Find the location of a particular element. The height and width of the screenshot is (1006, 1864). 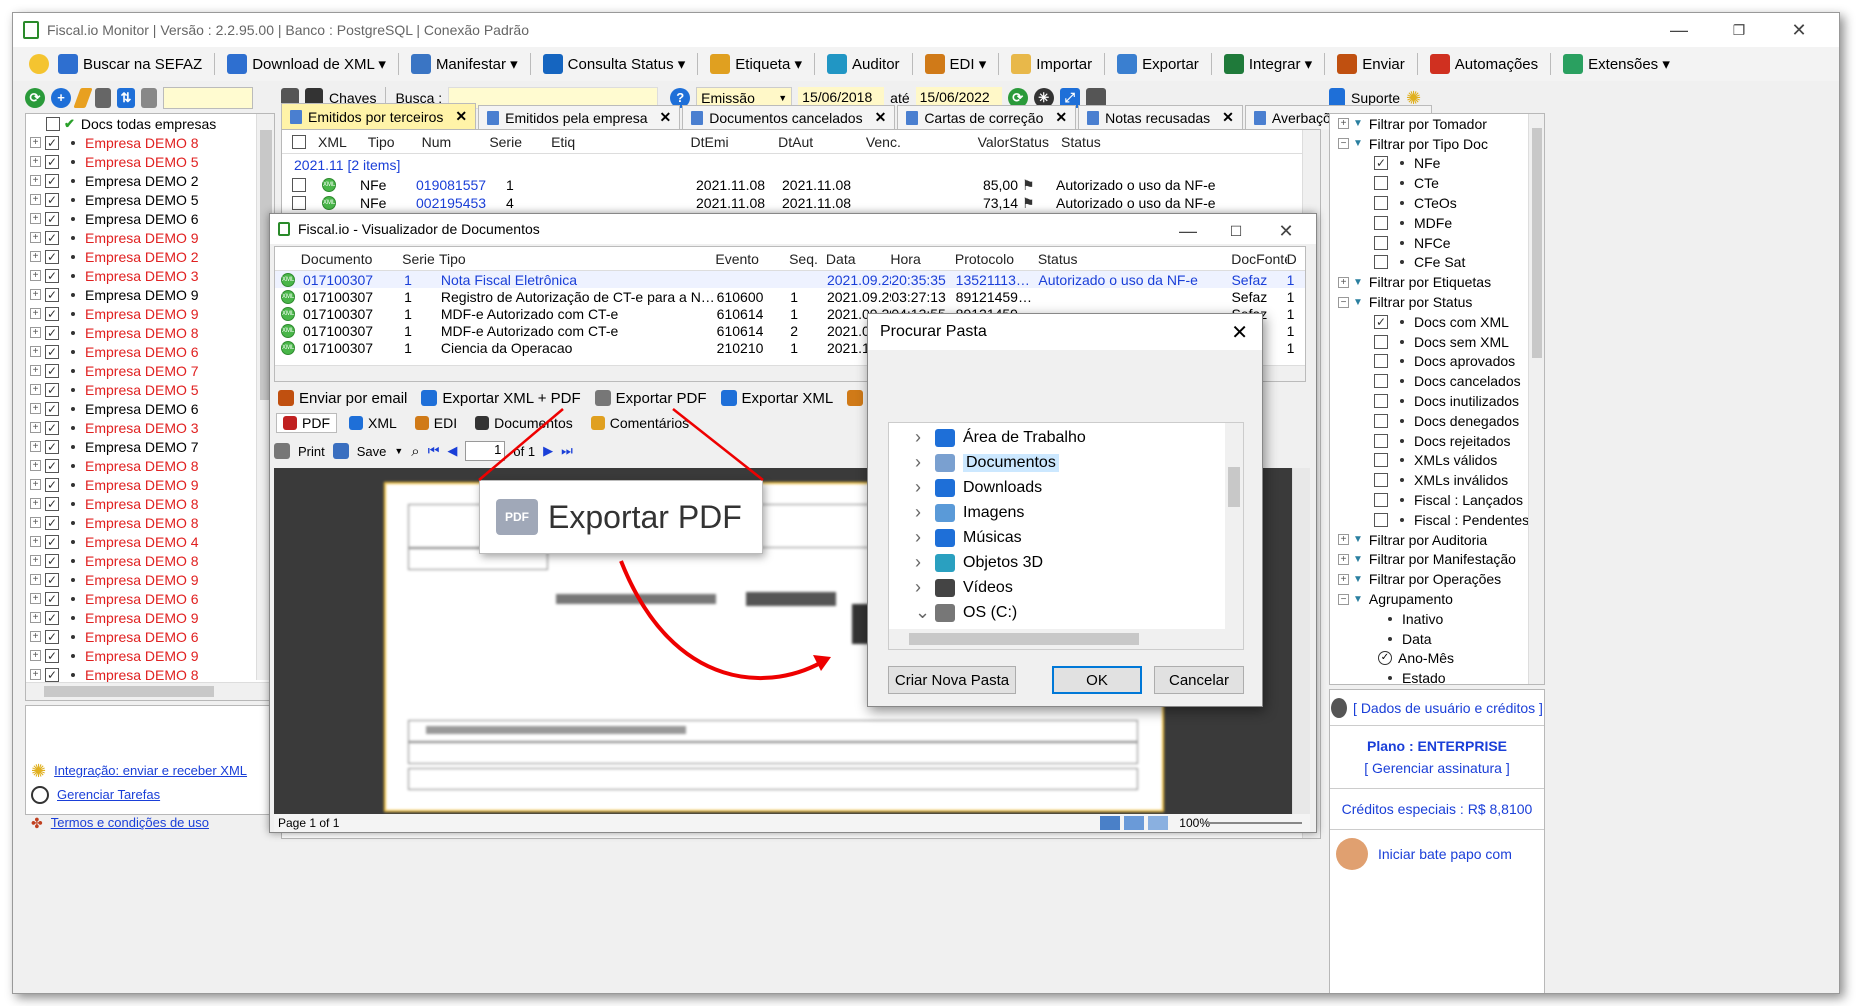

filter-item: − ▼ Filtrar por Status is located at coordinates (1433, 302).